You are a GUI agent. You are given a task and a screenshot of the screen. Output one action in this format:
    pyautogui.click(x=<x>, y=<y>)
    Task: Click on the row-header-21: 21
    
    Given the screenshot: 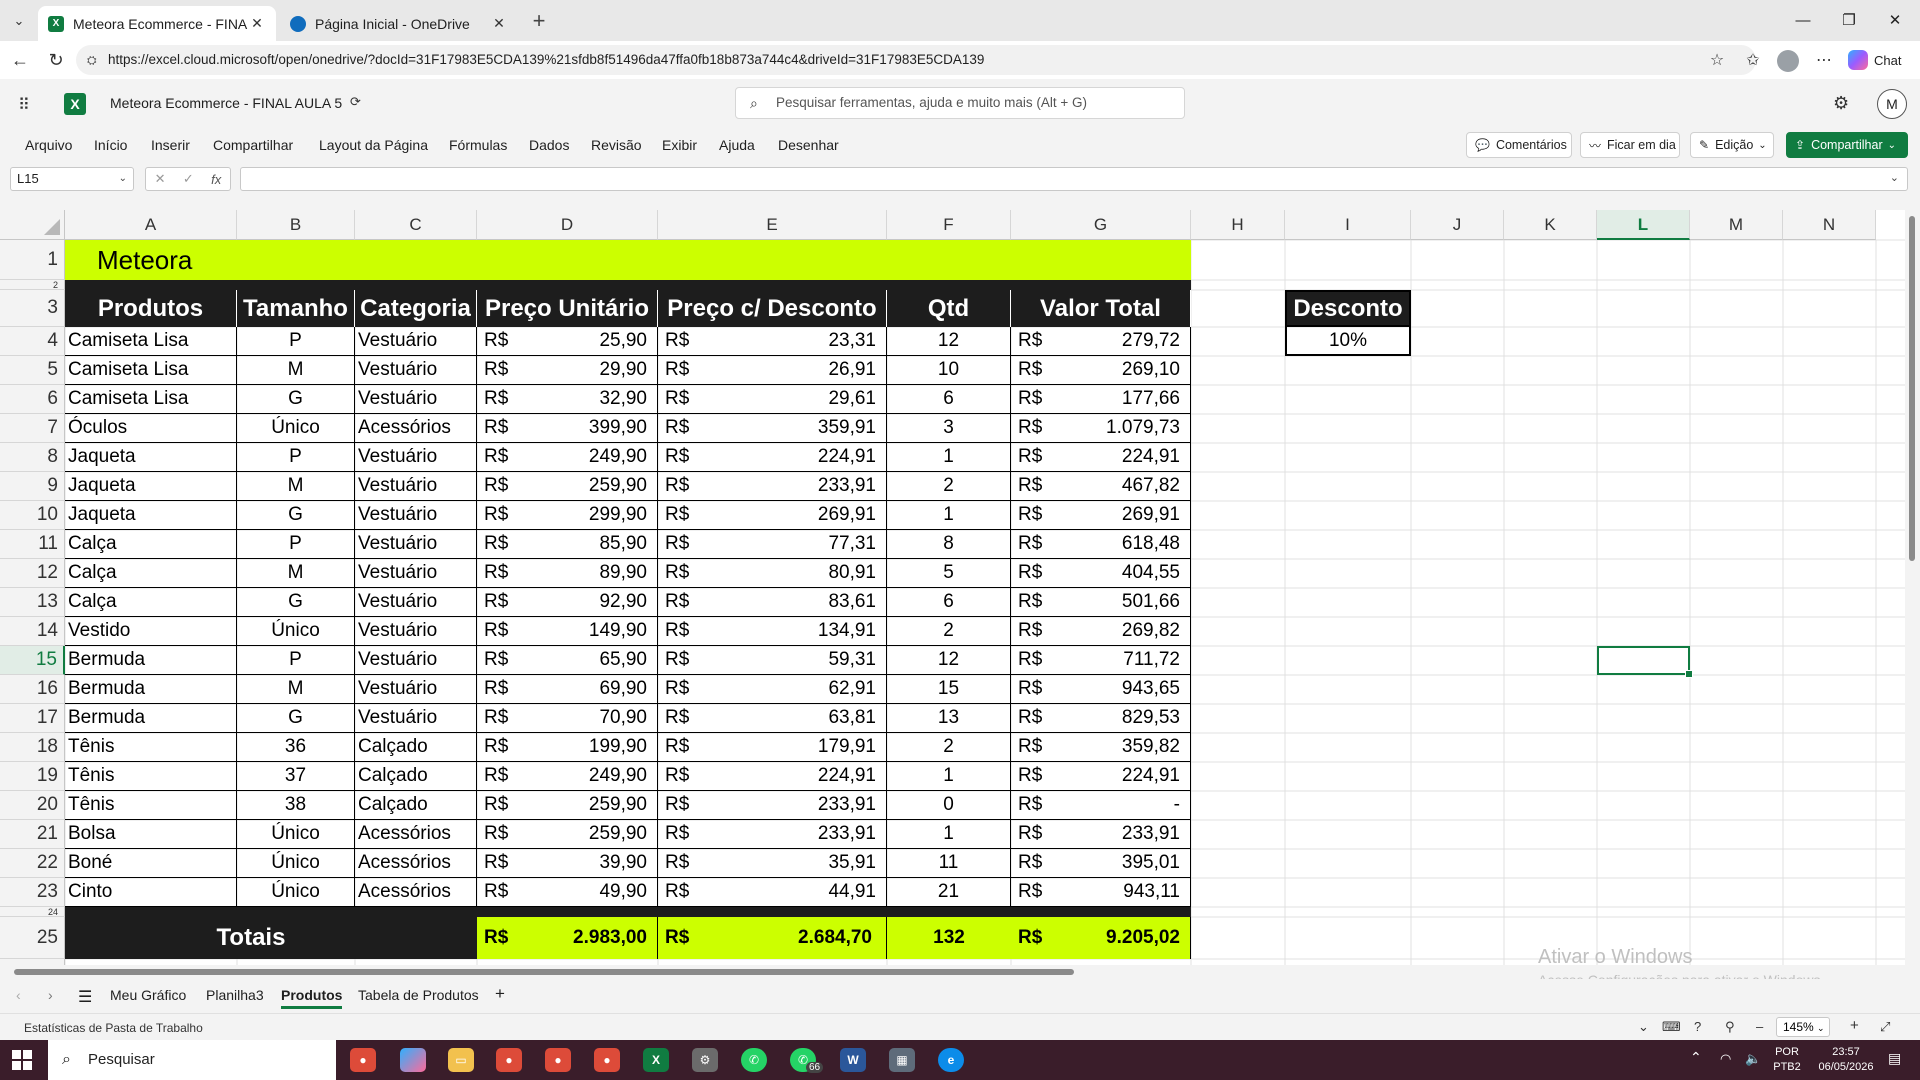 What is the action you would take?
    pyautogui.click(x=32, y=834)
    